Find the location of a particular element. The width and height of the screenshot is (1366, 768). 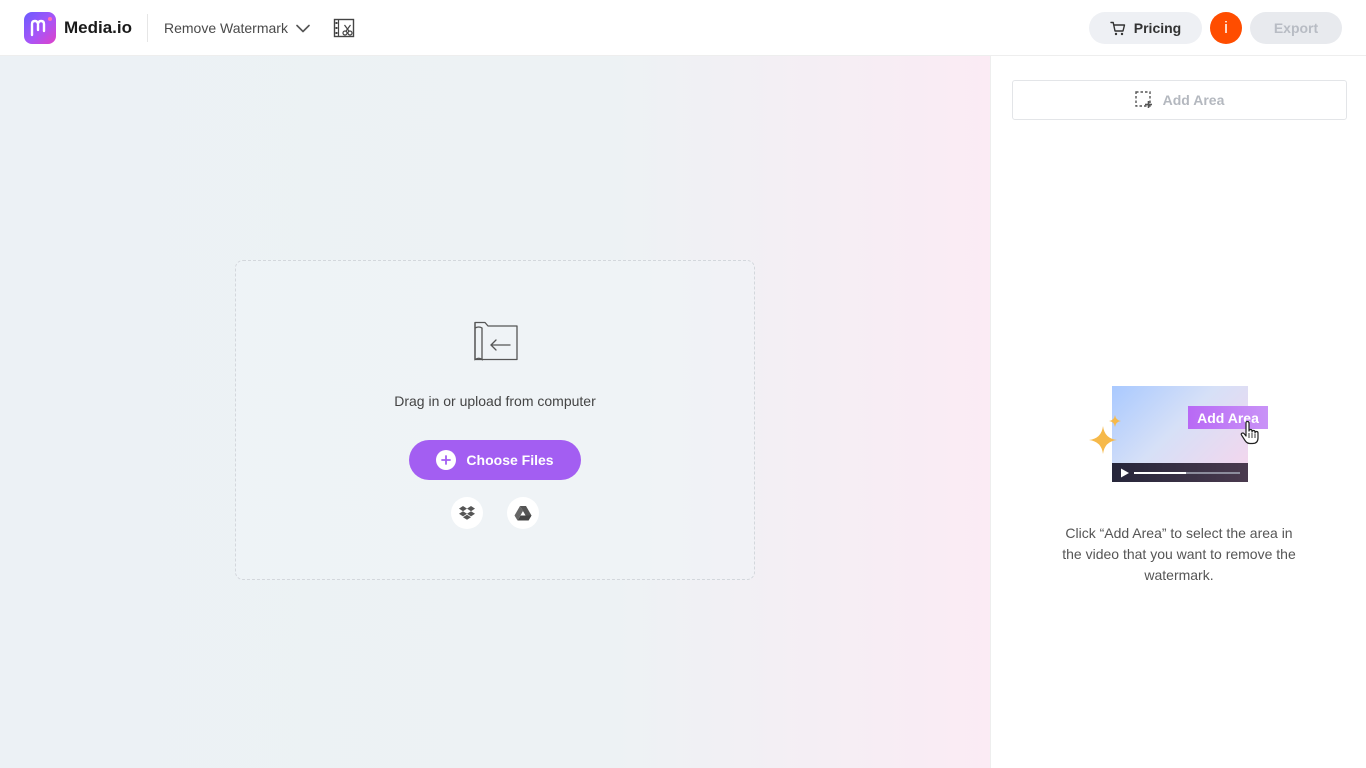

add-area-illustration: Add Area is located at coordinates (1179, 433).